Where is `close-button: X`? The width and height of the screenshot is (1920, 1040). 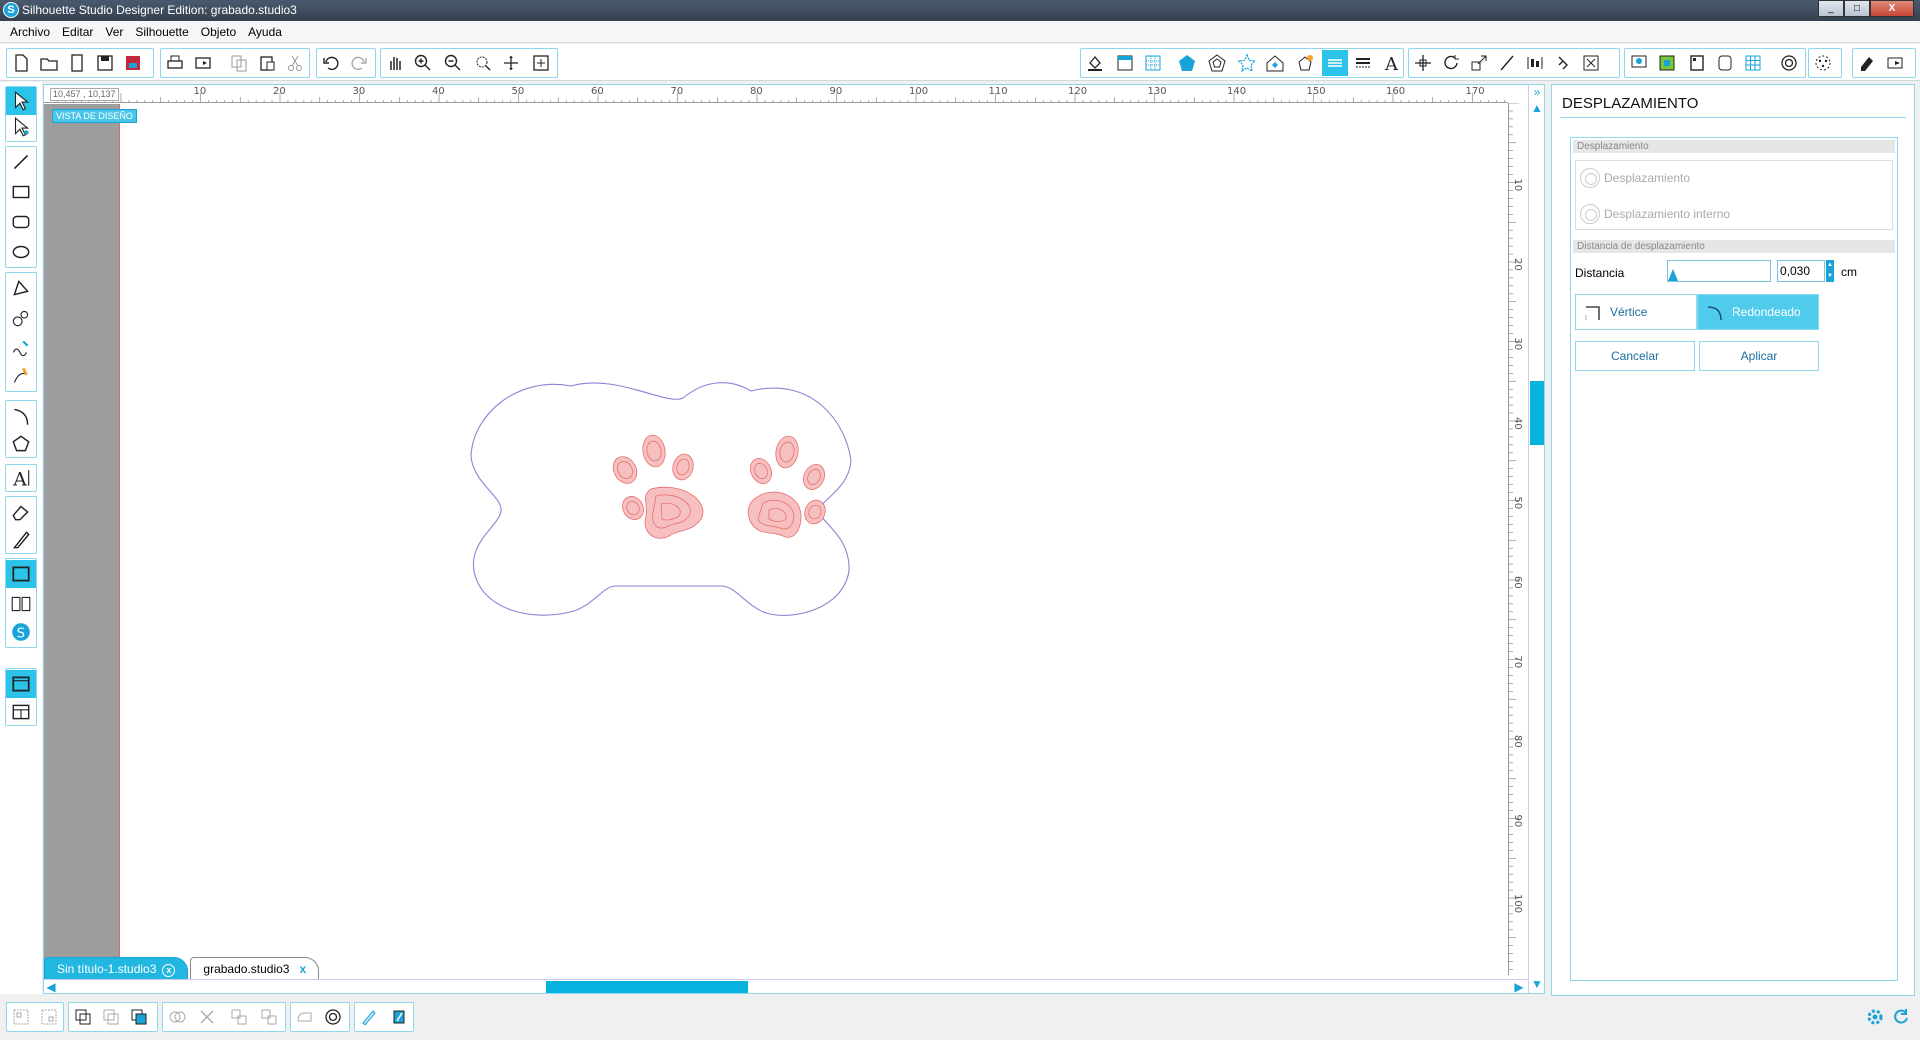 close-button: X is located at coordinates (1892, 8).